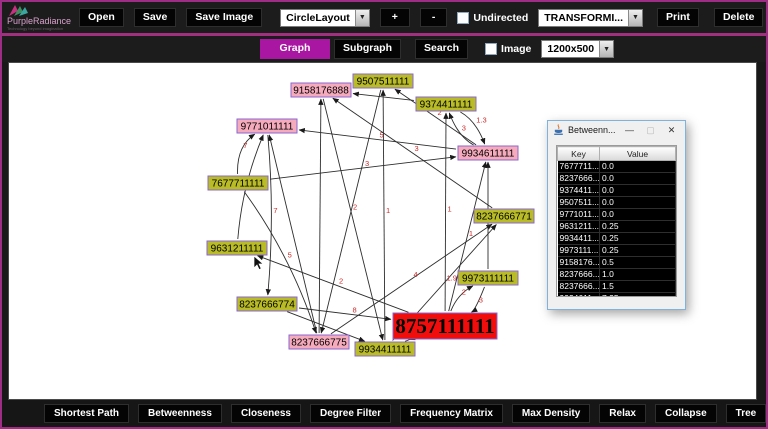 The image size is (768, 429). What do you see at coordinates (416, 274) in the screenshot?
I see `edge-weight-label: 4` at bounding box center [416, 274].